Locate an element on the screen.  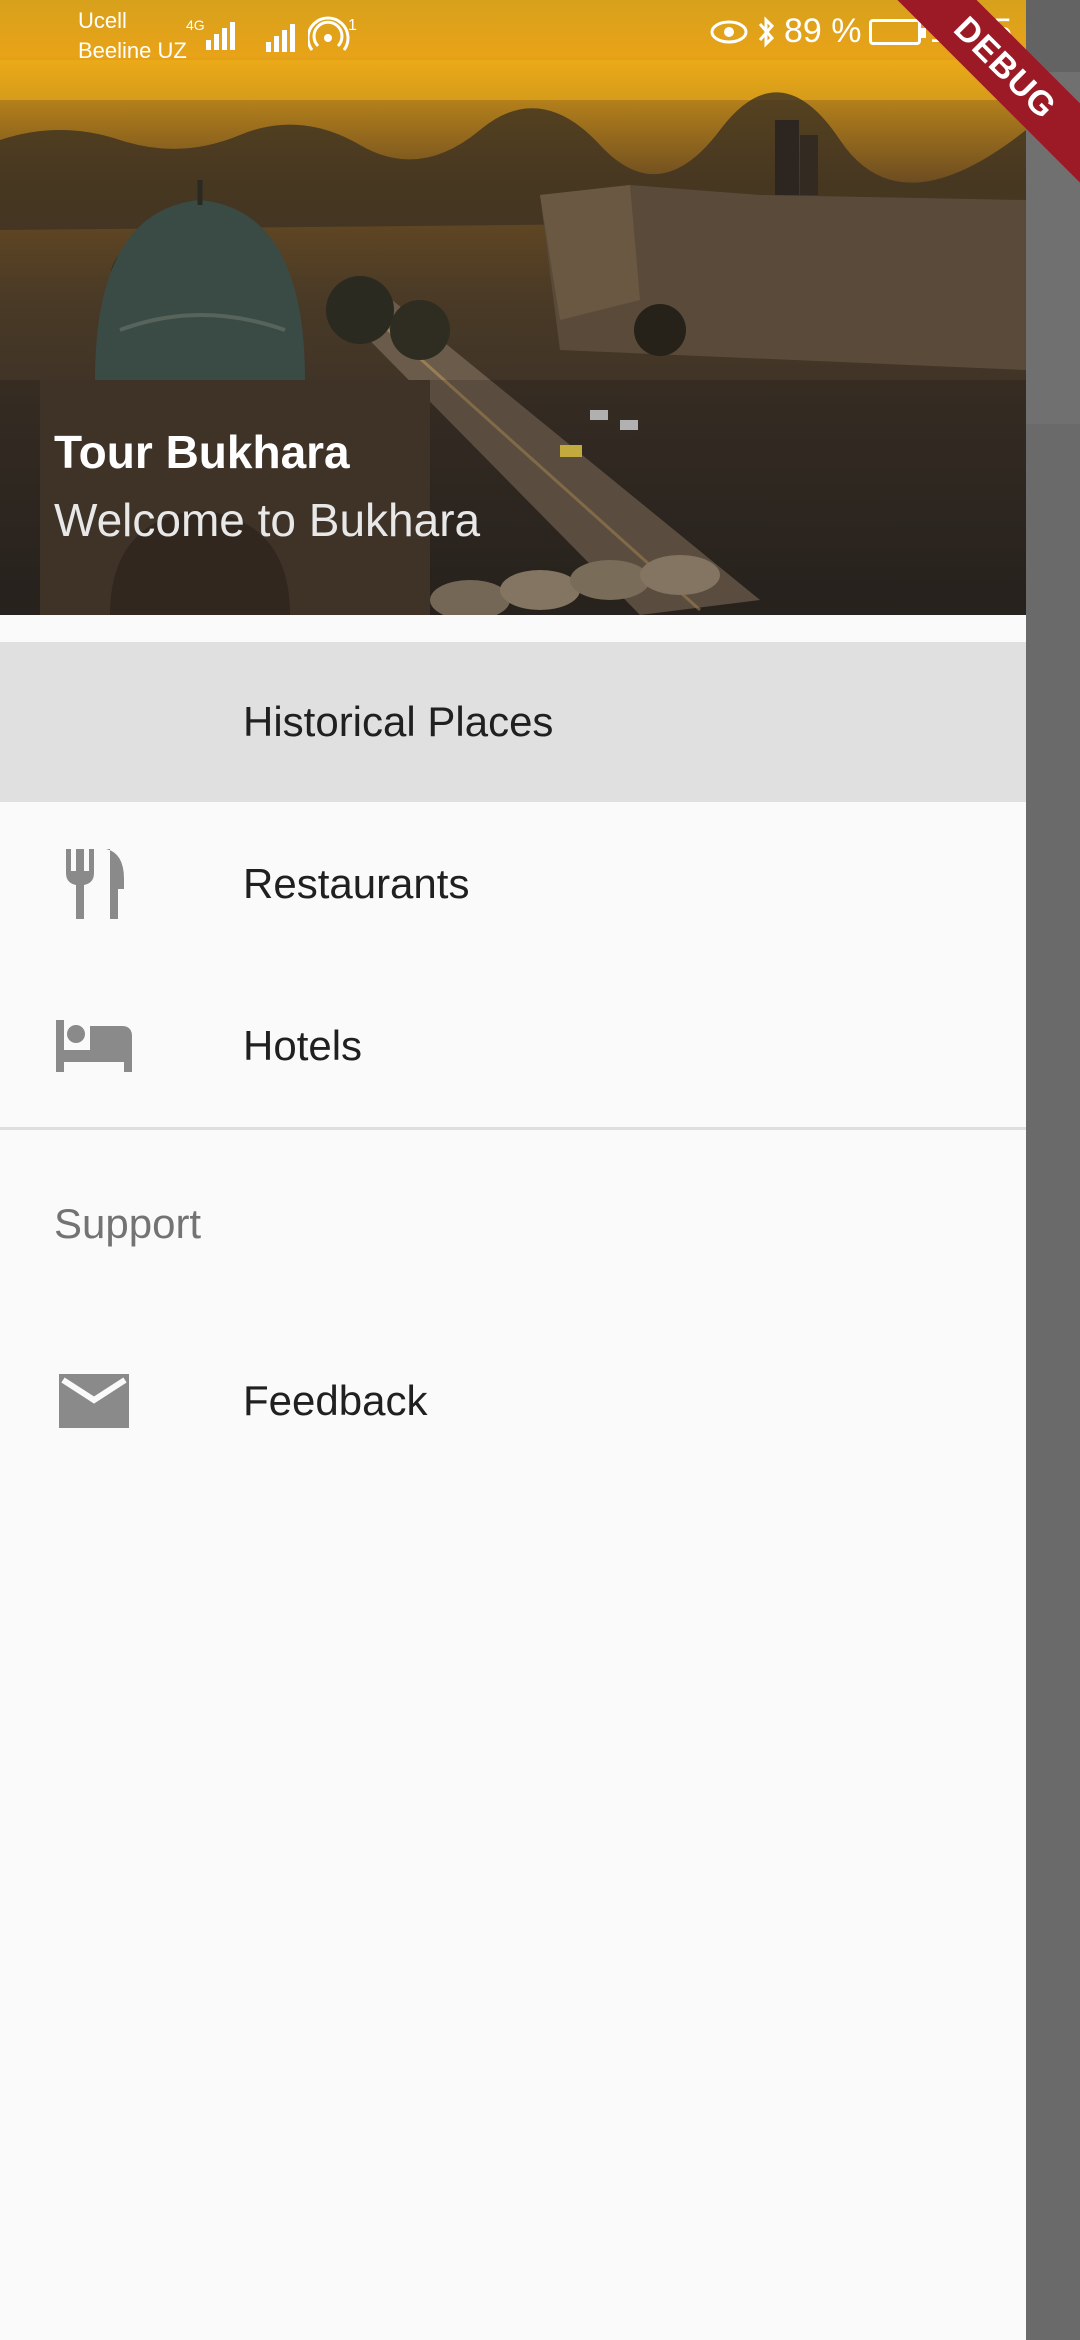
section-title-support: Support is located at coordinates (128, 1223).